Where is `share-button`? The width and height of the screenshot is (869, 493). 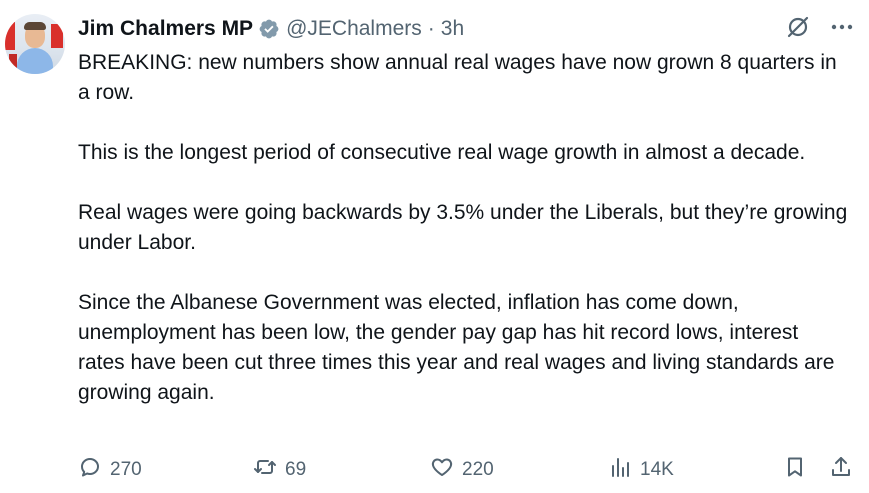
share-button is located at coordinates (841, 470).